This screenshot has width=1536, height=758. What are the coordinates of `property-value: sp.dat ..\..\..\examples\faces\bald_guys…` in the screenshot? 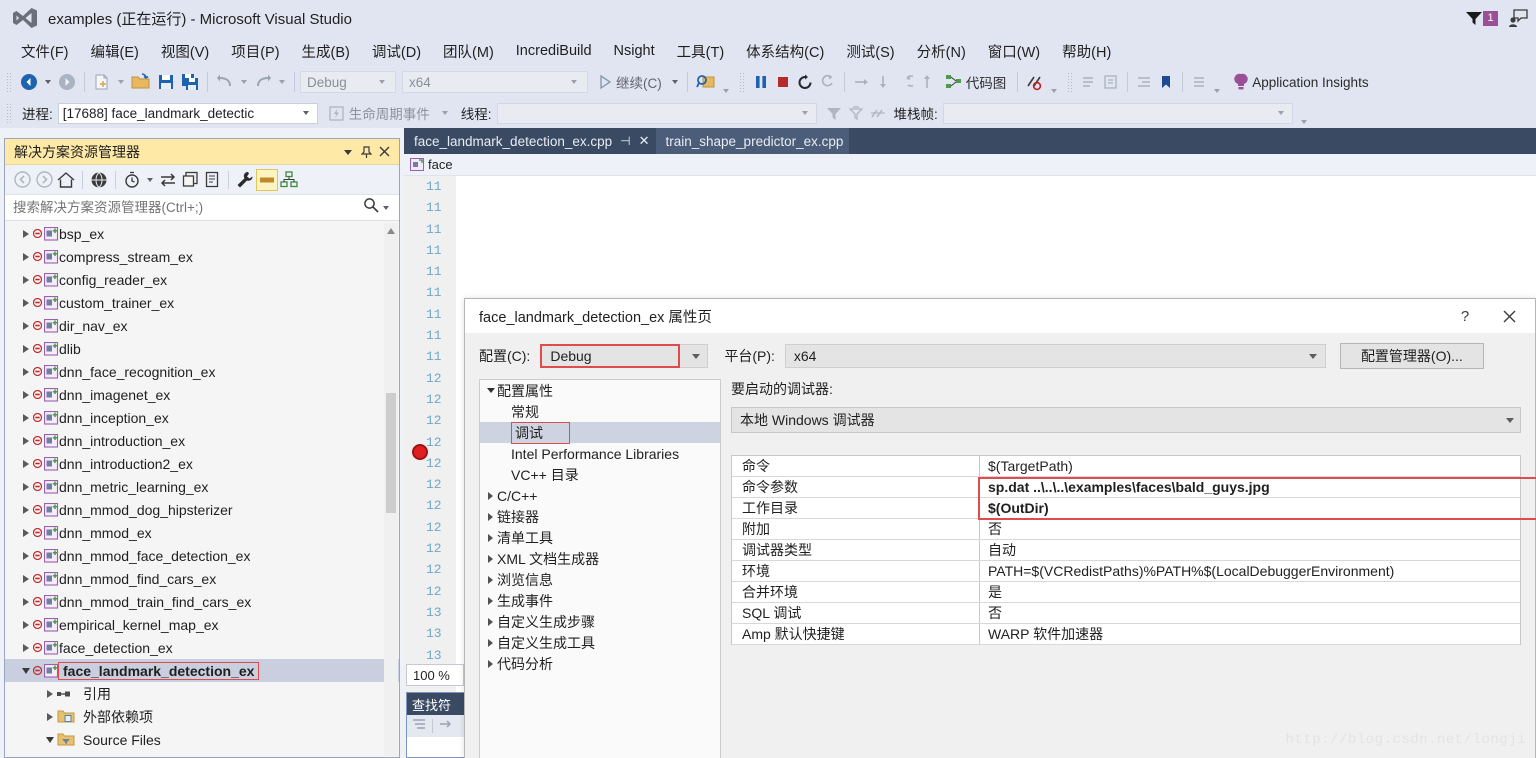 It's located at (1250, 487).